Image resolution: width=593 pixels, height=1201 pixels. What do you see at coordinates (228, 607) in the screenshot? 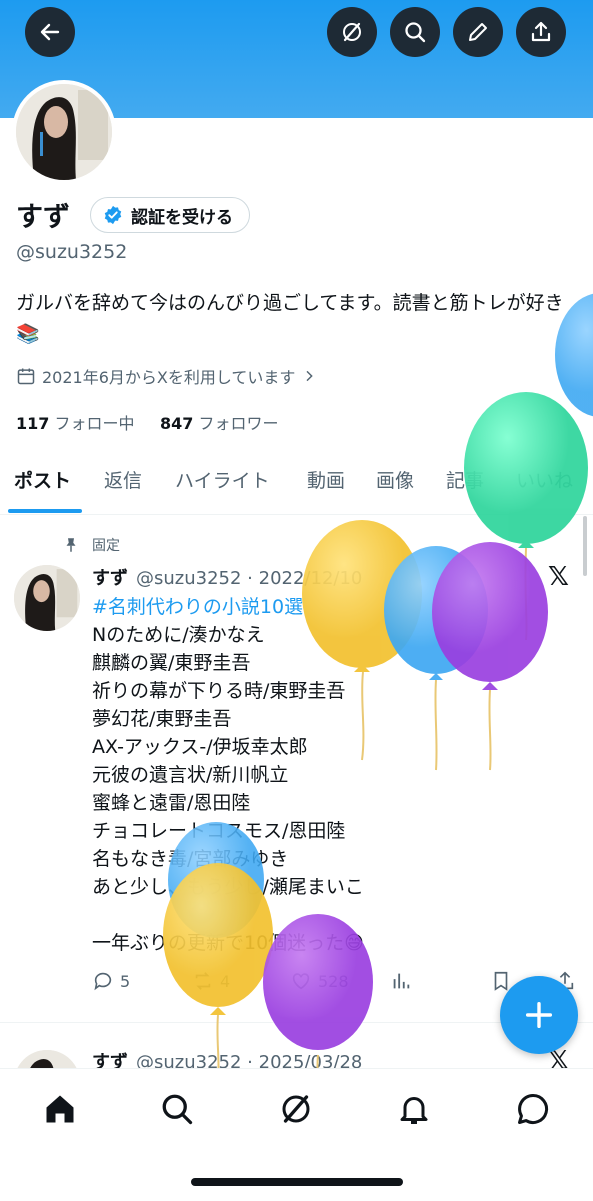
I see `post-hashtag: #名刺代わりの小説10選` at bounding box center [228, 607].